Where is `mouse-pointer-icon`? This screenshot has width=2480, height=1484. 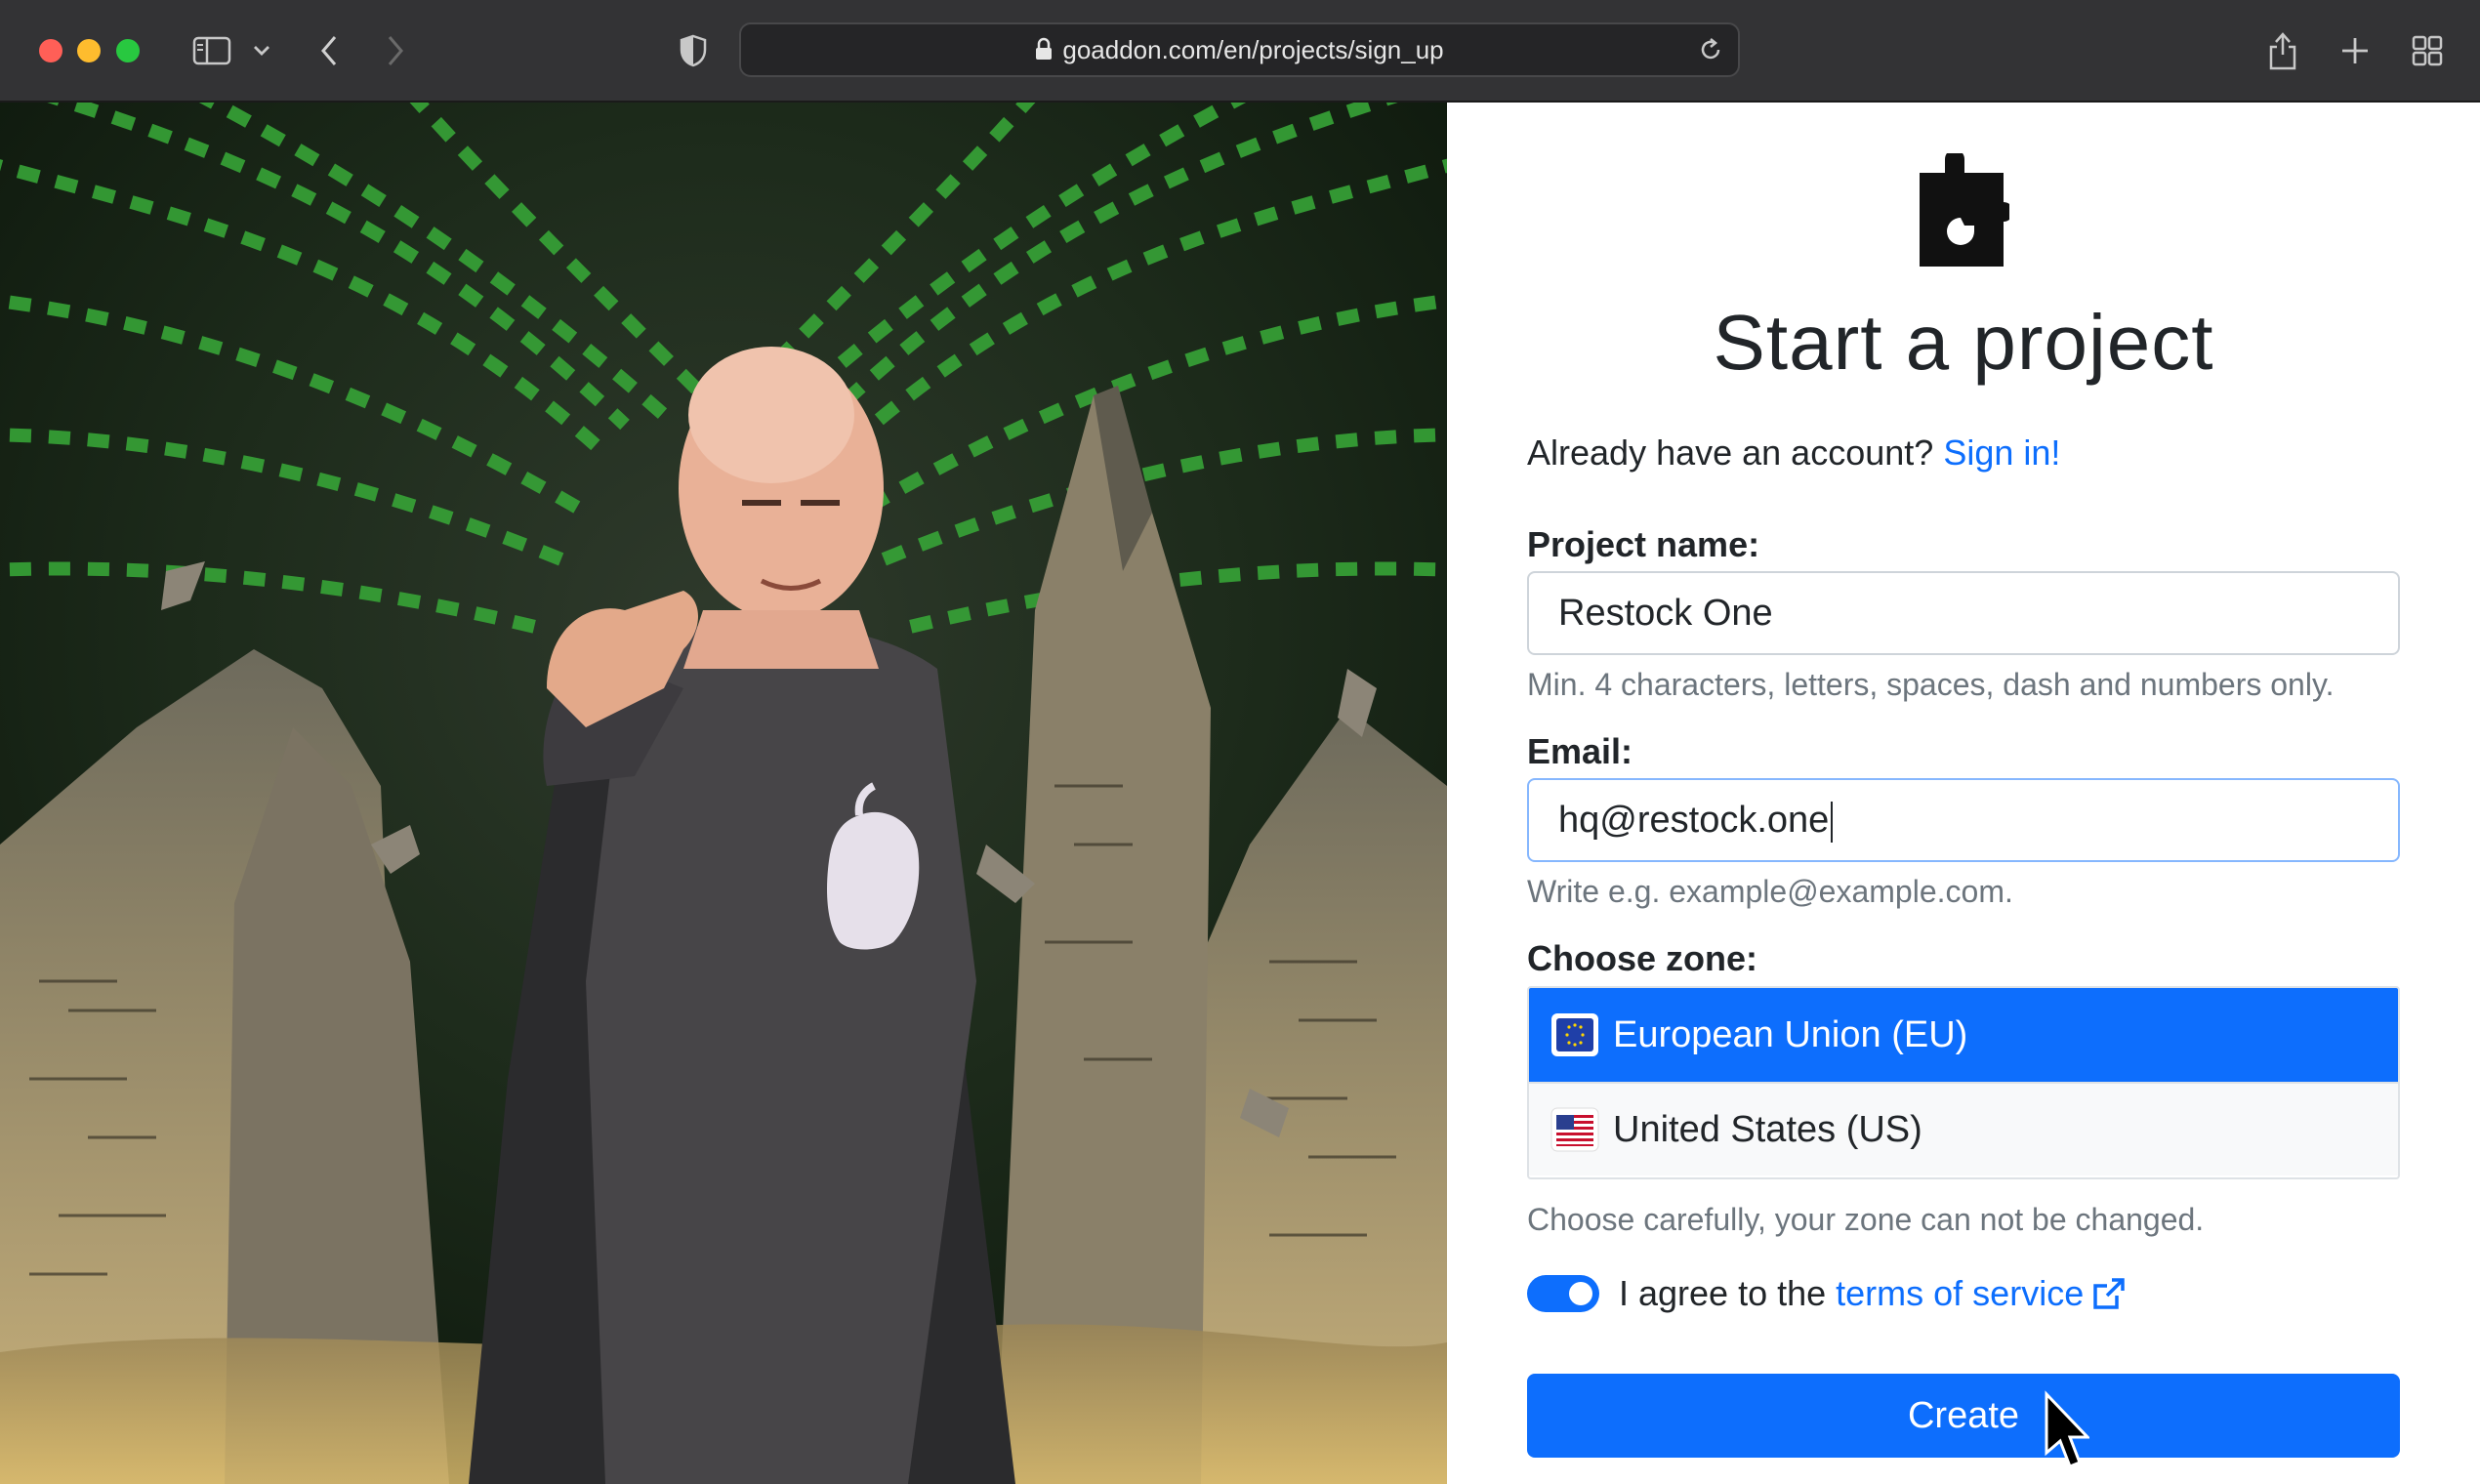 mouse-pointer-icon is located at coordinates (2067, 1435).